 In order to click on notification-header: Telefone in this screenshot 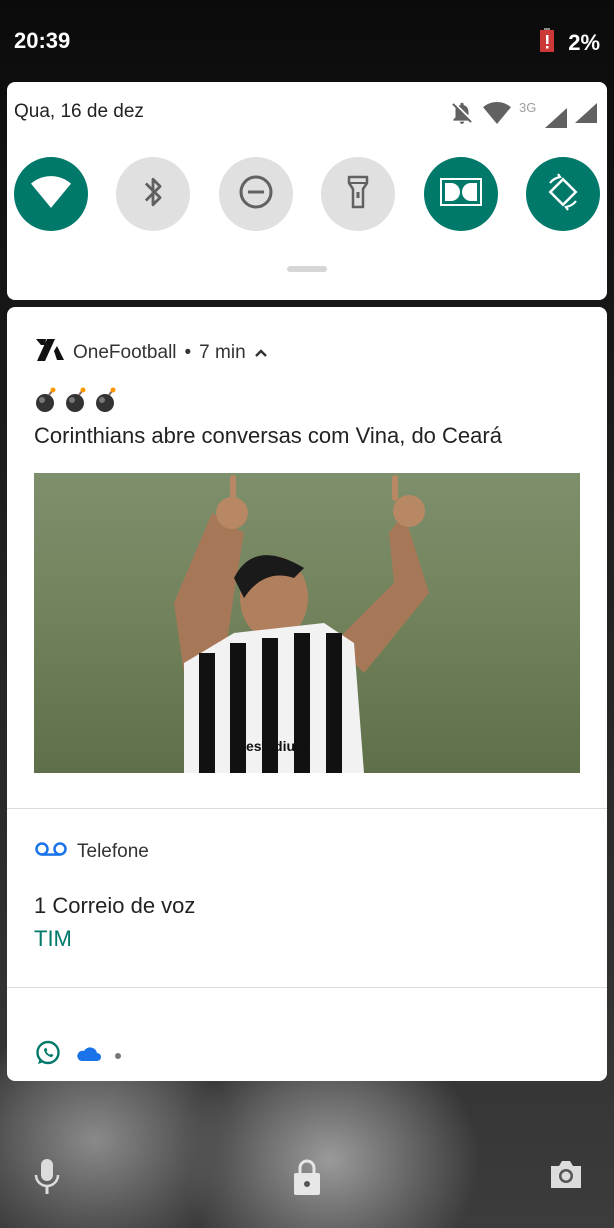, I will do `click(92, 852)`.